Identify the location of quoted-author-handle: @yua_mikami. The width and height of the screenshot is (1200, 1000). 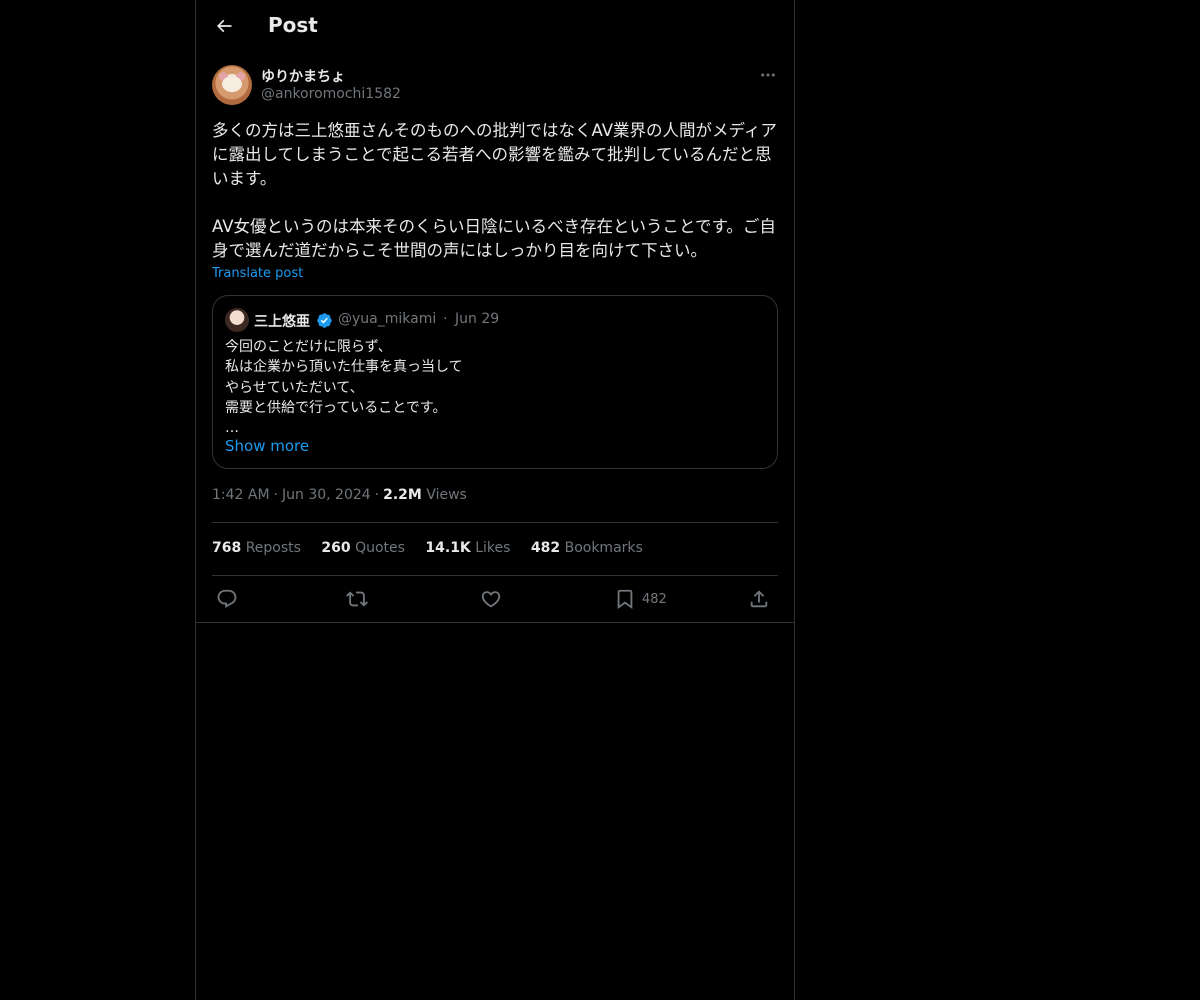
(387, 319).